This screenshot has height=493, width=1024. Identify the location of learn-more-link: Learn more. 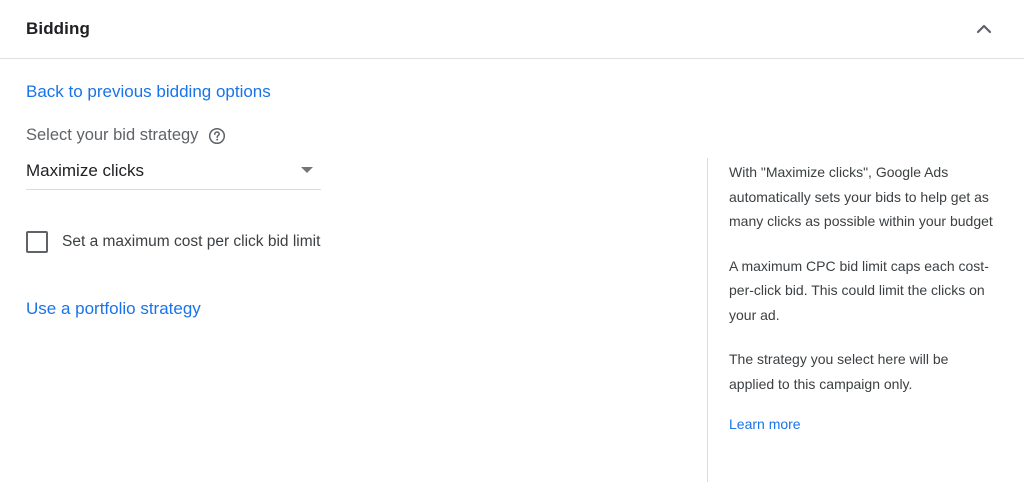
(765, 424).